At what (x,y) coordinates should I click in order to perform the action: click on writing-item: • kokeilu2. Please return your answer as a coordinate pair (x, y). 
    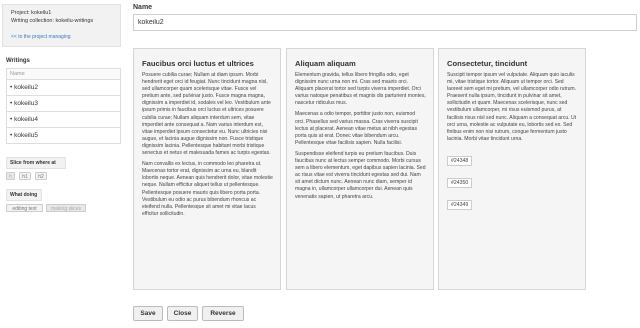
    Looking at the image, I should click on (63, 88).